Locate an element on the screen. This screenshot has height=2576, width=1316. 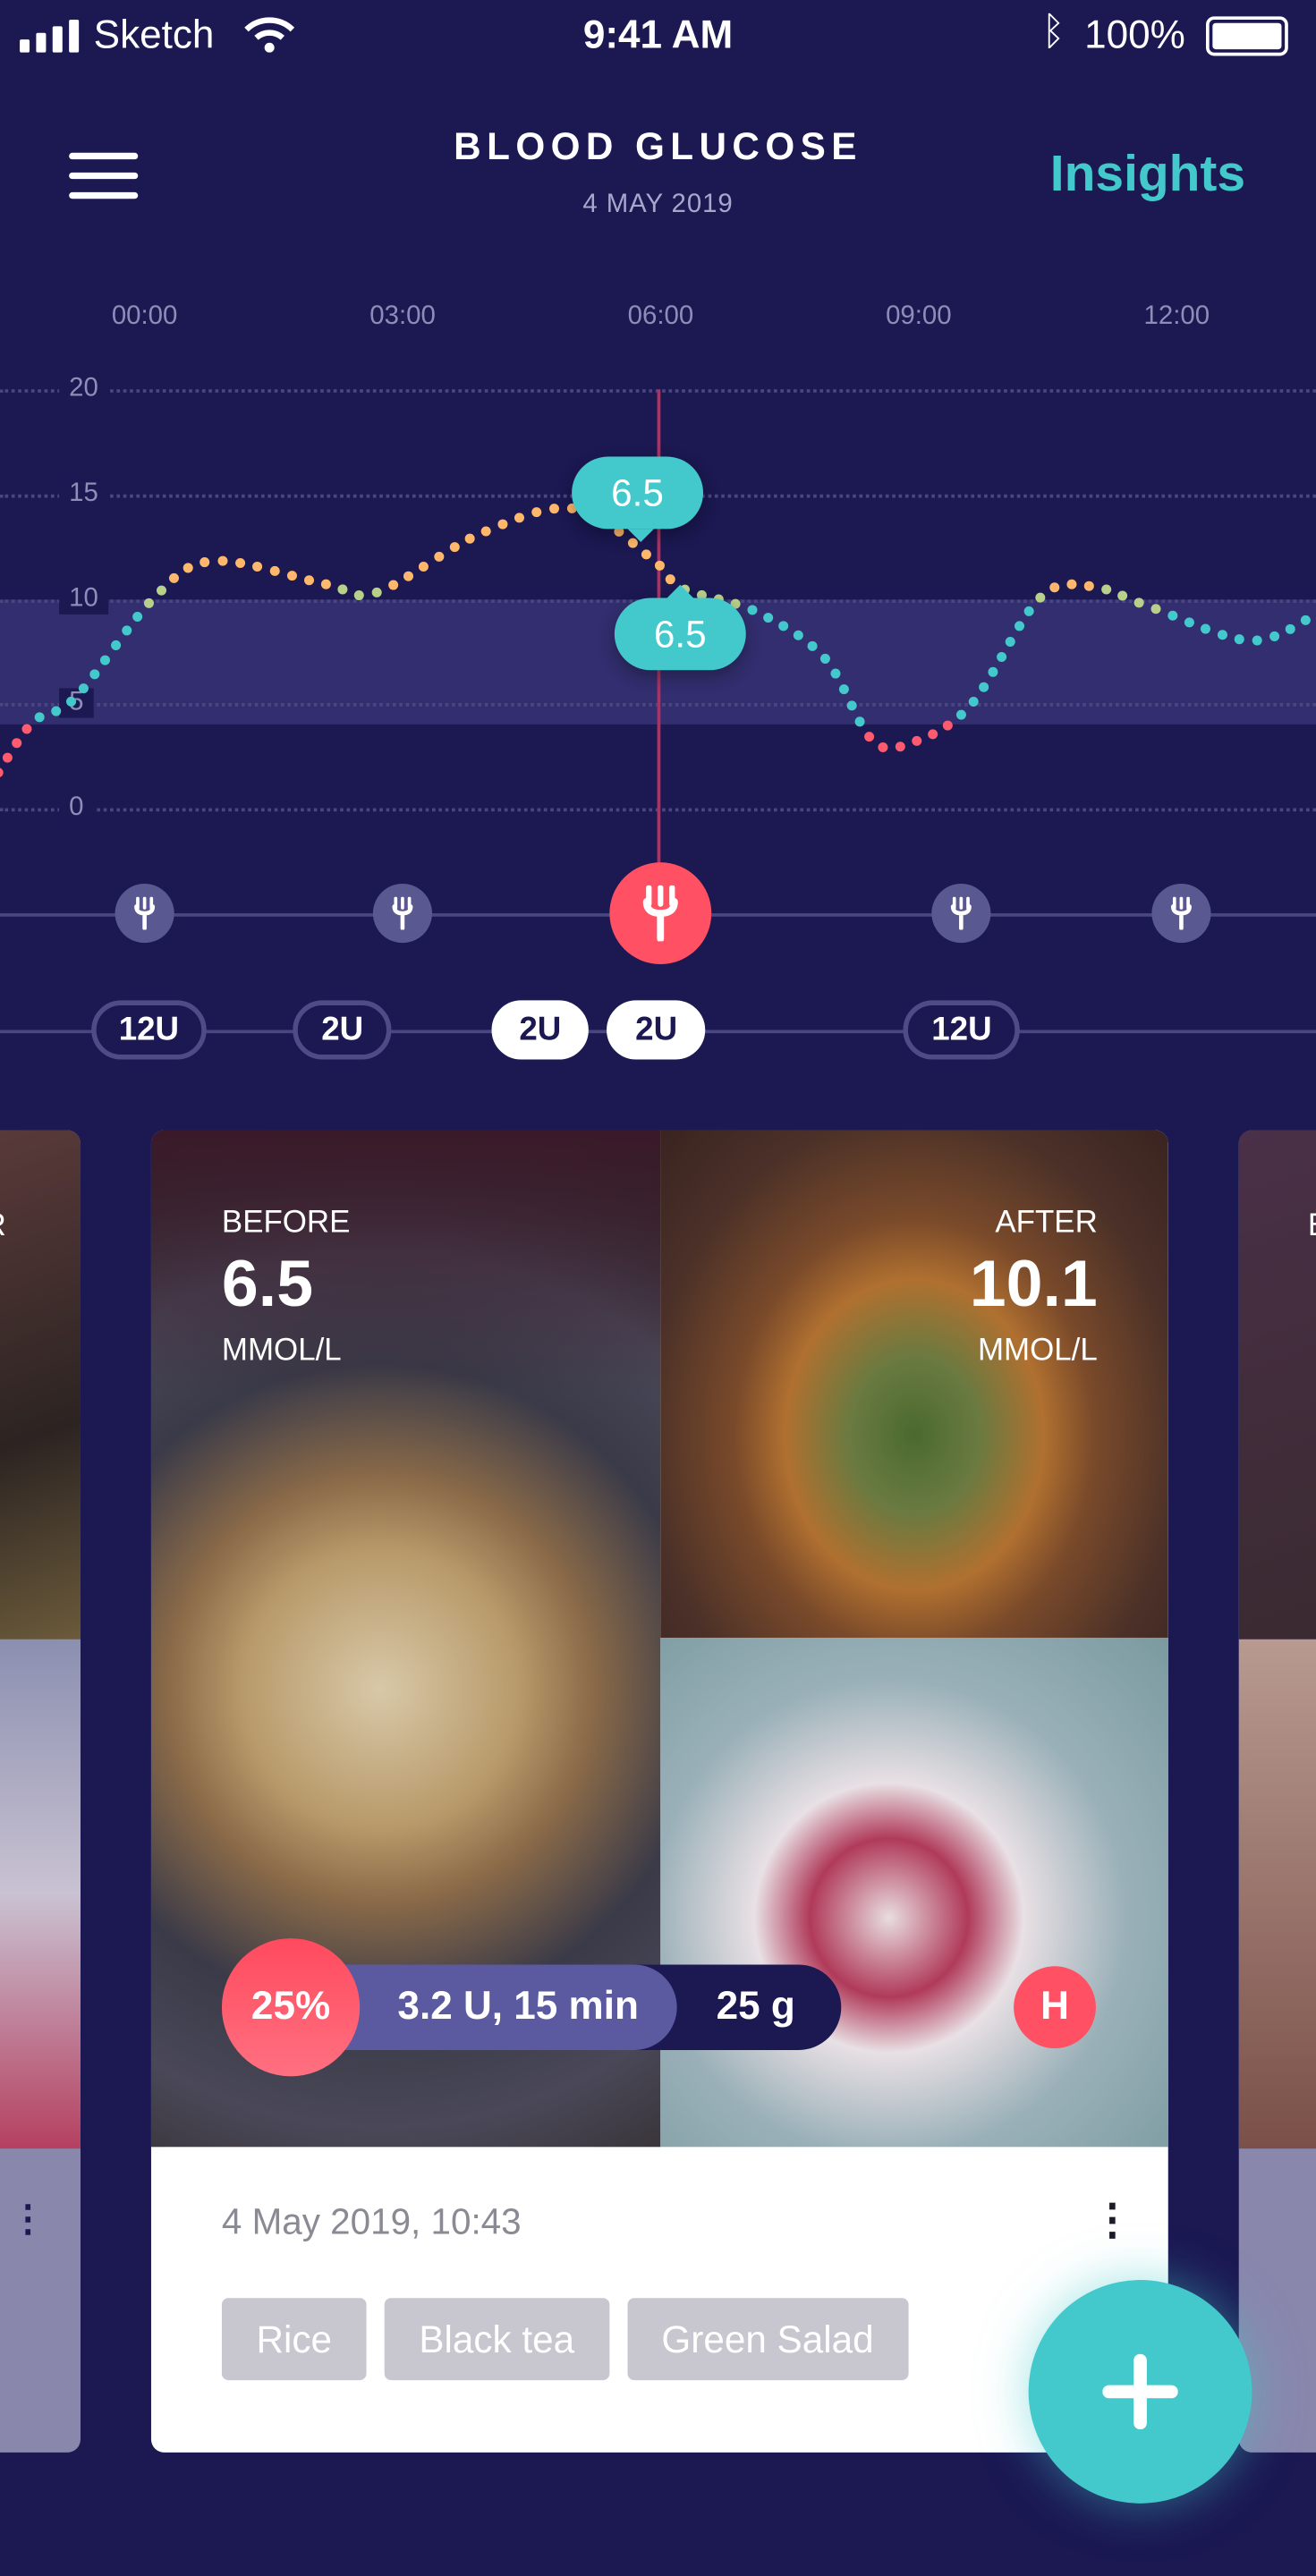
add-button is located at coordinates (1140, 2392).